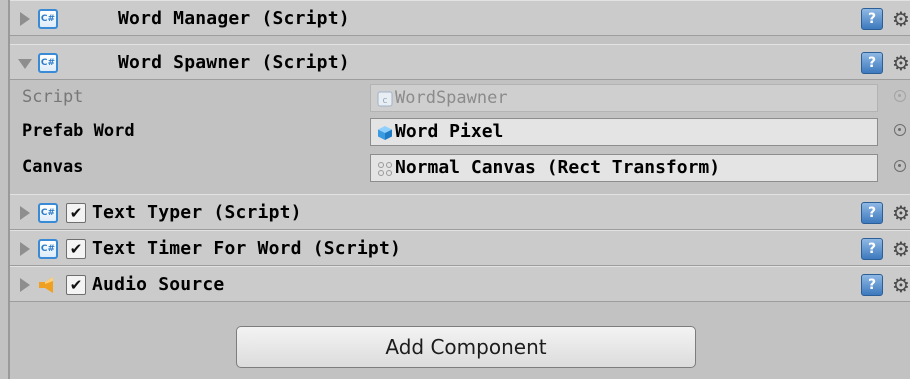 This screenshot has height=379, width=910. What do you see at coordinates (460, 62) in the screenshot?
I see `component-header-word-spawner: C# Word Spawner (Script) ? ⚙` at bounding box center [460, 62].